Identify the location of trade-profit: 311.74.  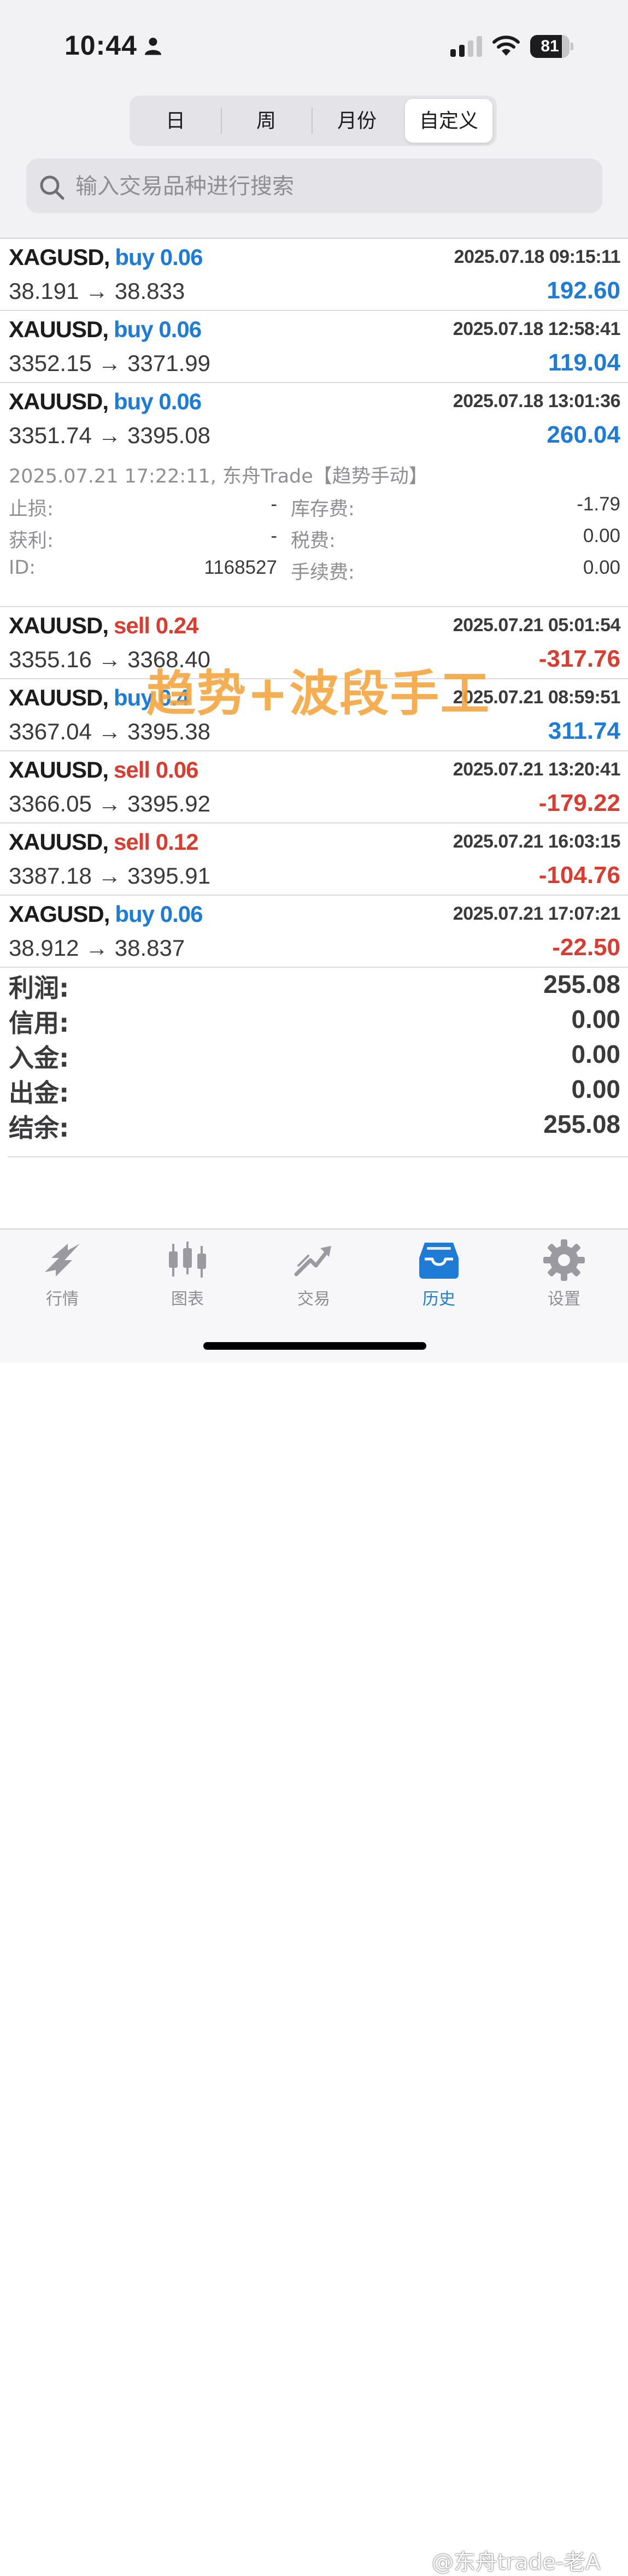
(584, 731).